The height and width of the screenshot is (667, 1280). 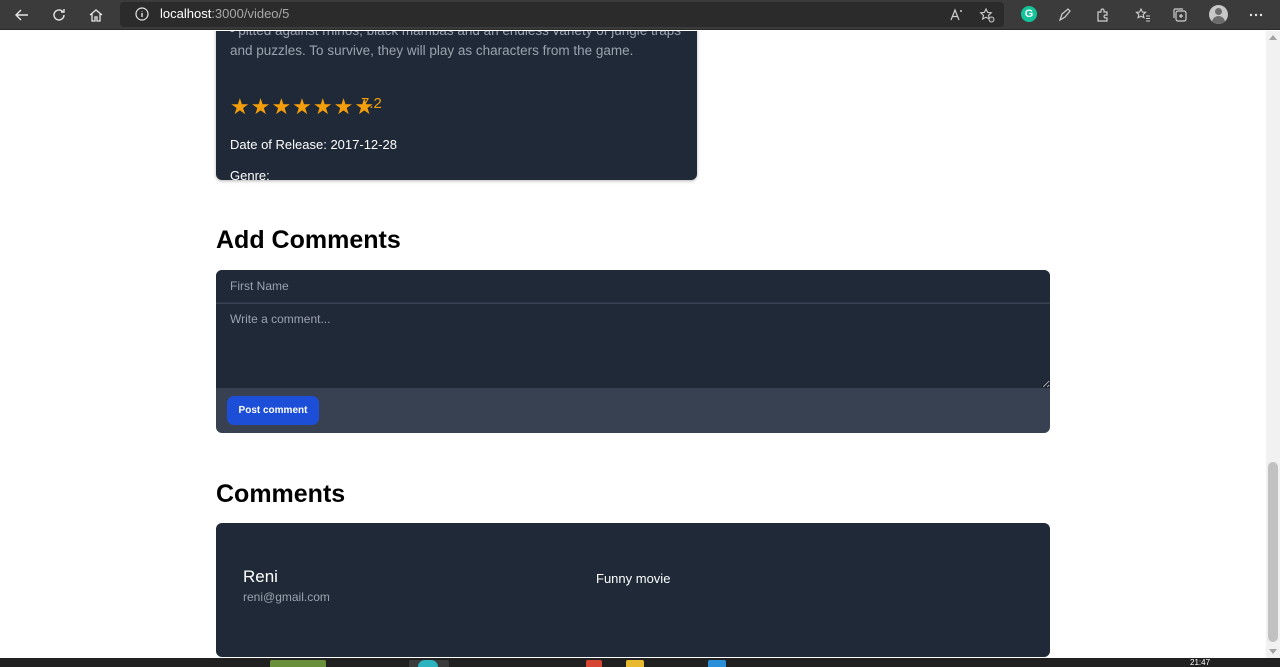 What do you see at coordinates (308, 240) in the screenshot?
I see `add-comments-heading: Add Comments` at bounding box center [308, 240].